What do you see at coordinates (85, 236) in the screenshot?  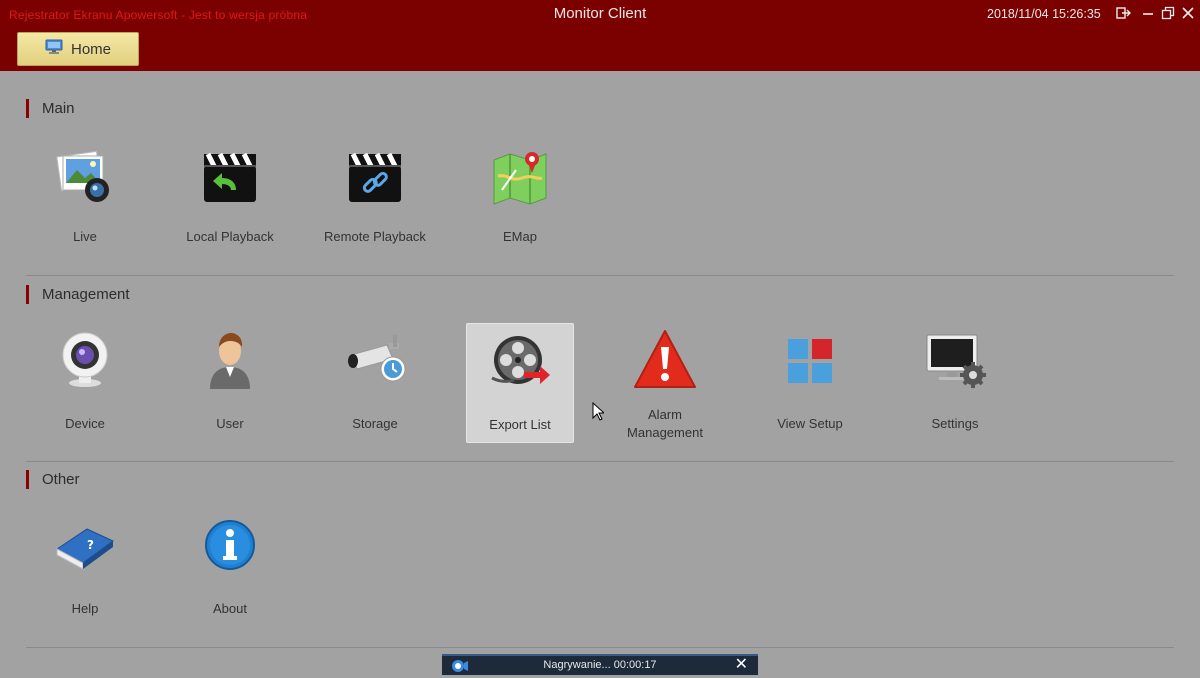 I see `tile-label: Live` at bounding box center [85, 236].